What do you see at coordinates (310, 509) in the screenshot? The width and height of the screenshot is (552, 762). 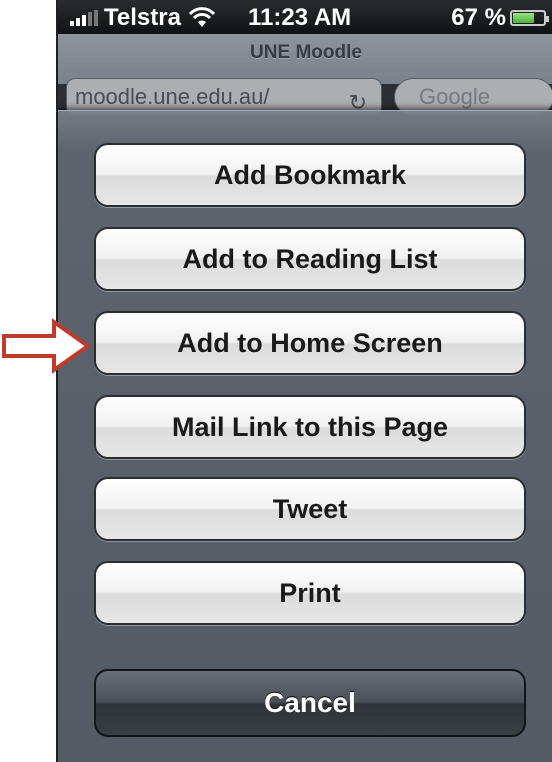 I see `tweet-button: Tweet` at bounding box center [310, 509].